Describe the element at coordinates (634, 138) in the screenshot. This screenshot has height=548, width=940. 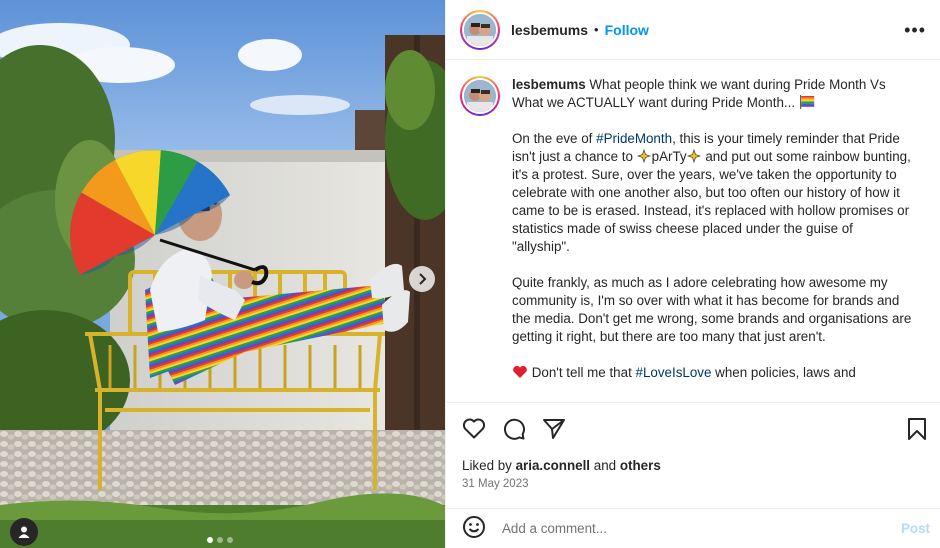
I see `hashtag-link: #PrideMonth` at that location.